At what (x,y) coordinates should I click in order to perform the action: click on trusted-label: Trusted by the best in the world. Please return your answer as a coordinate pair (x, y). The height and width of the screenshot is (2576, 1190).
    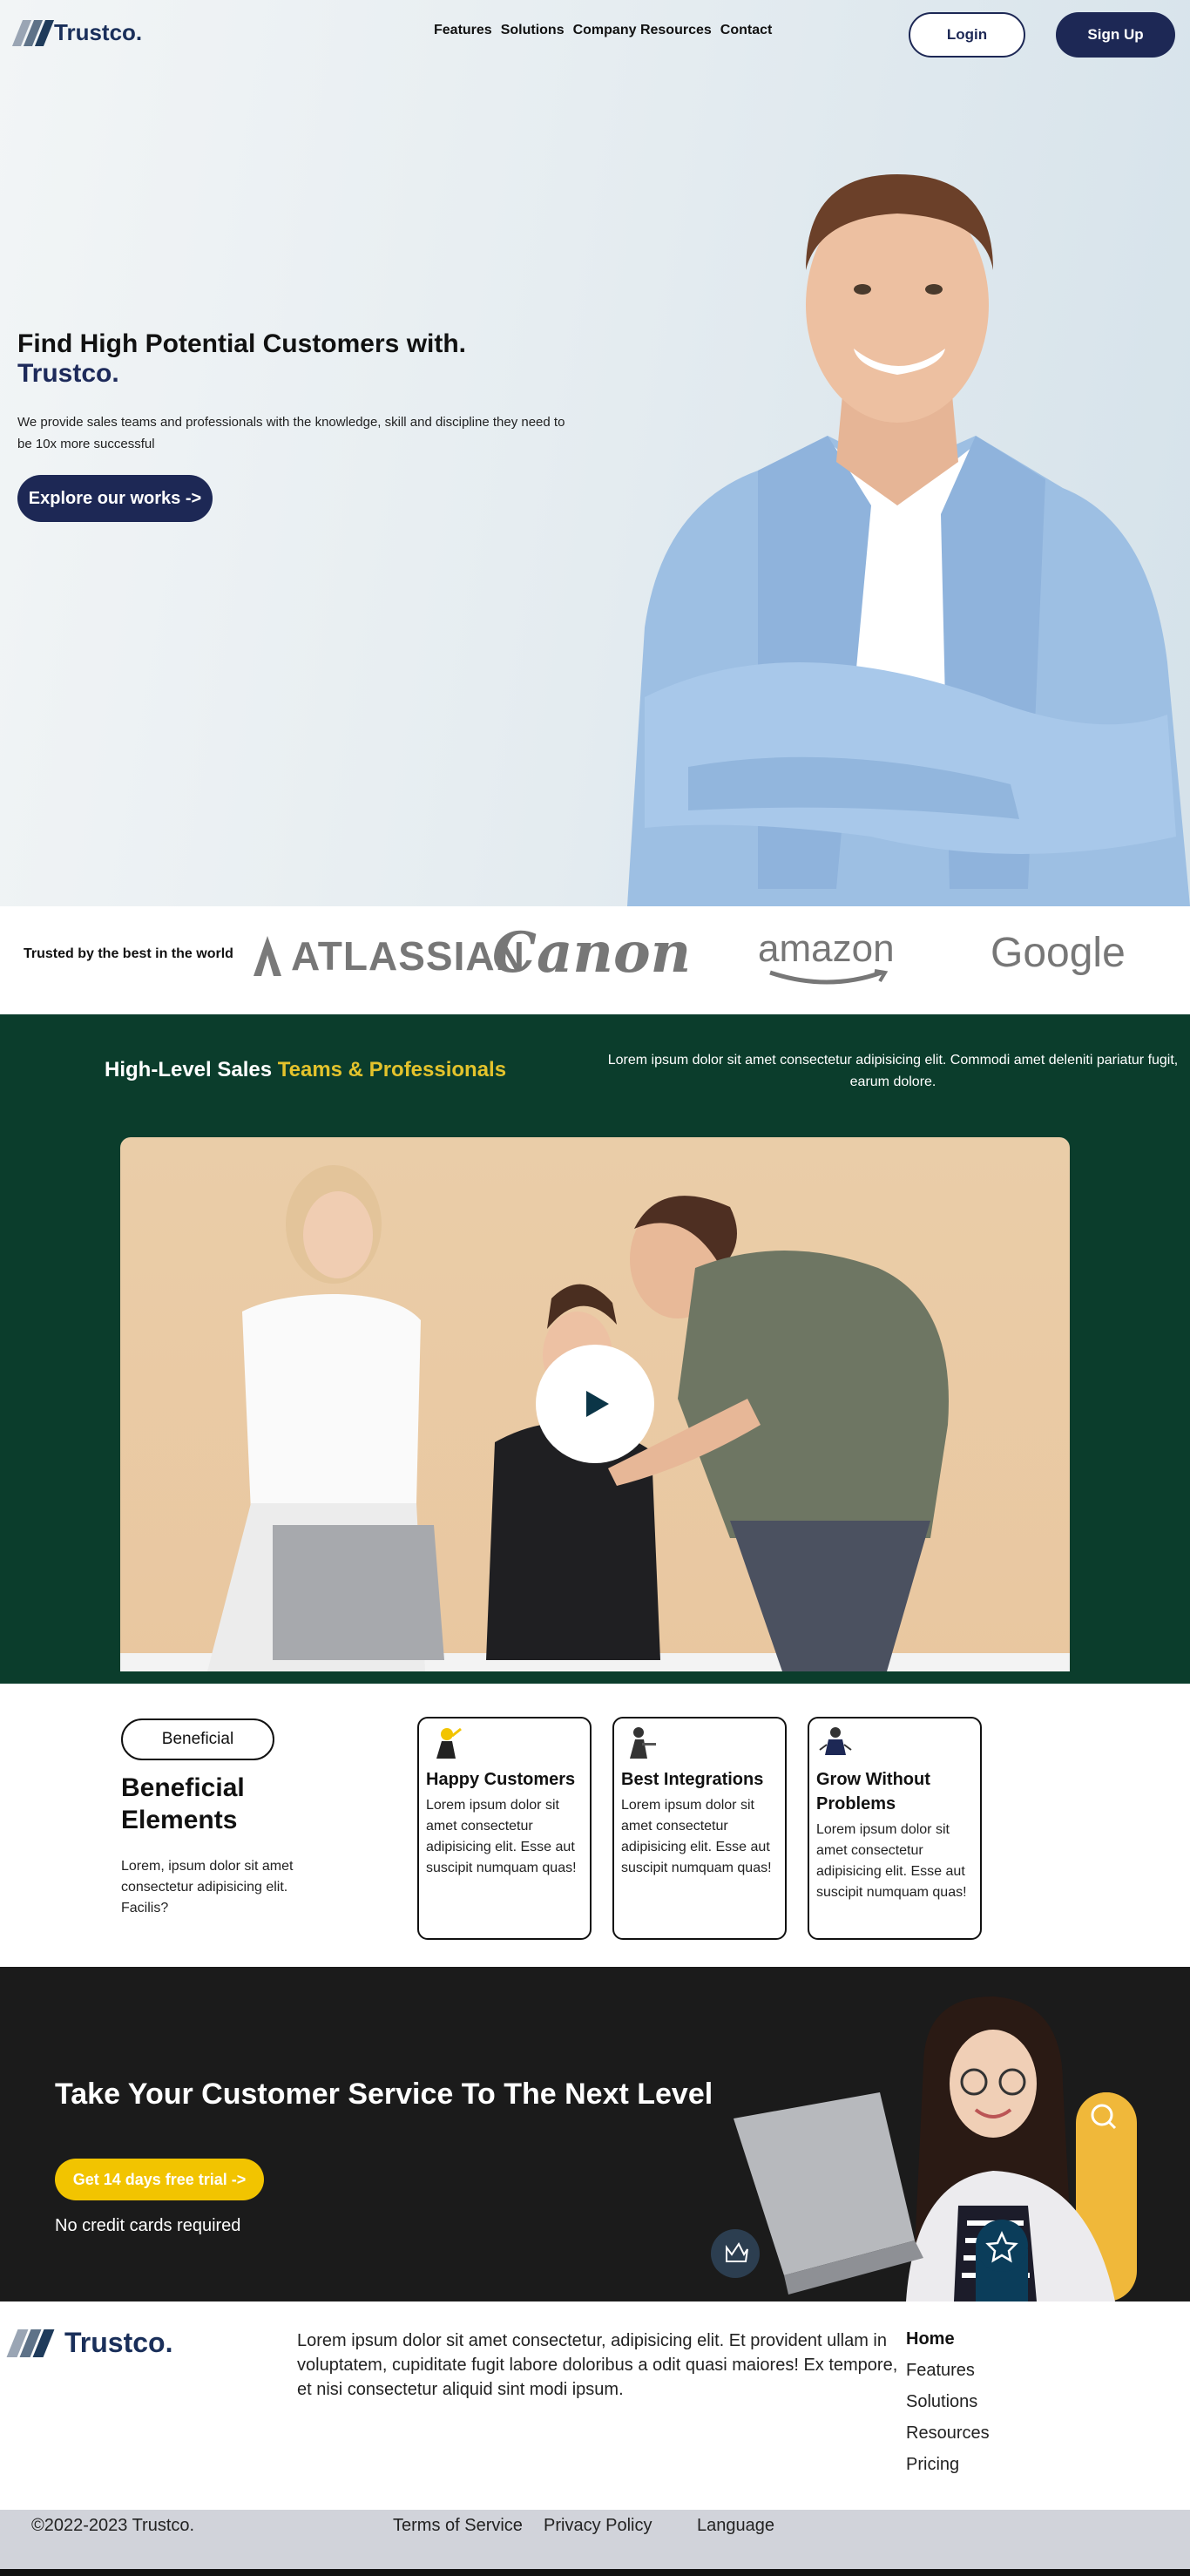
    Looking at the image, I should click on (128, 954).